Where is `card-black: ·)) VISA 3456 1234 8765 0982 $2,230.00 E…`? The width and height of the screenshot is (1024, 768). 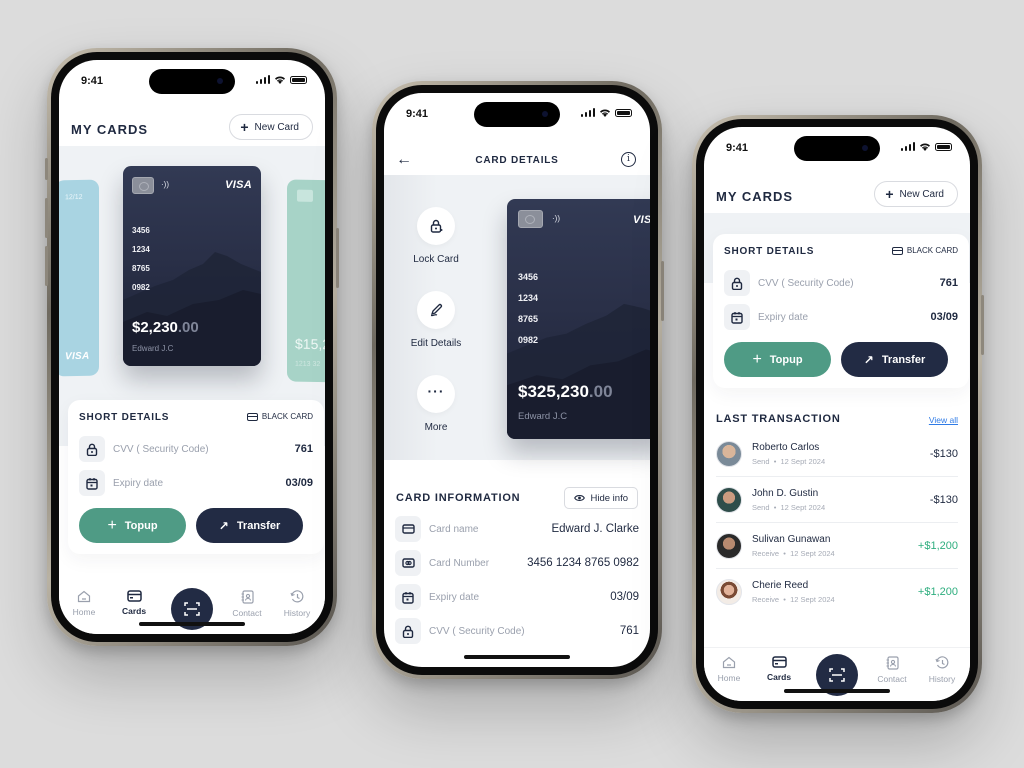 card-black: ·)) VISA 3456 1234 8765 0982 $2,230.00 E… is located at coordinates (192, 266).